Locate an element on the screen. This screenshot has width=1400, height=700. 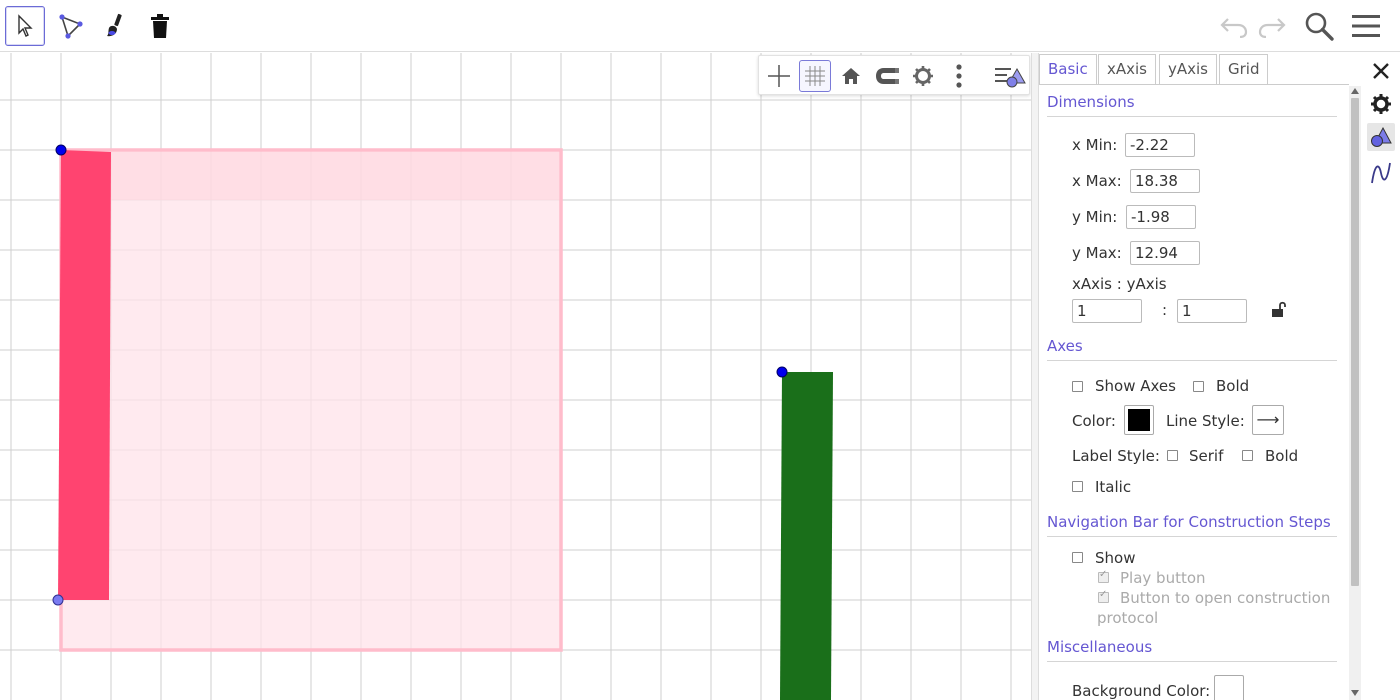
navigation-heading: Navigation Bar for Construction Steps is located at coordinates (1189, 522).